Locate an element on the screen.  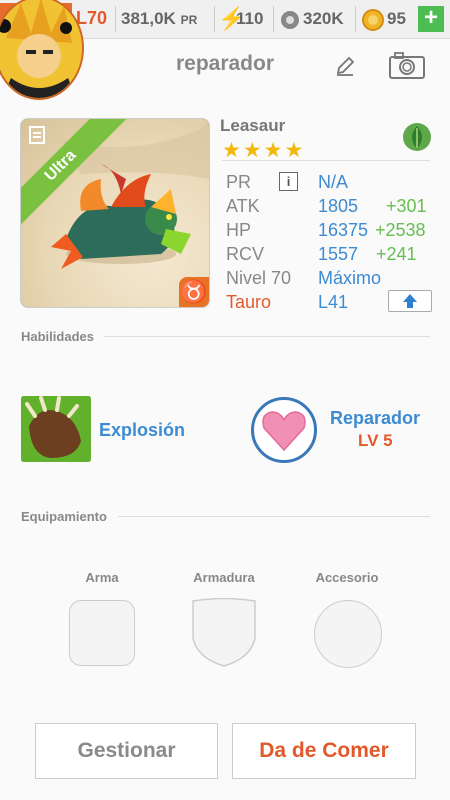
stat-value-atk: 1805 is located at coordinates (338, 206).